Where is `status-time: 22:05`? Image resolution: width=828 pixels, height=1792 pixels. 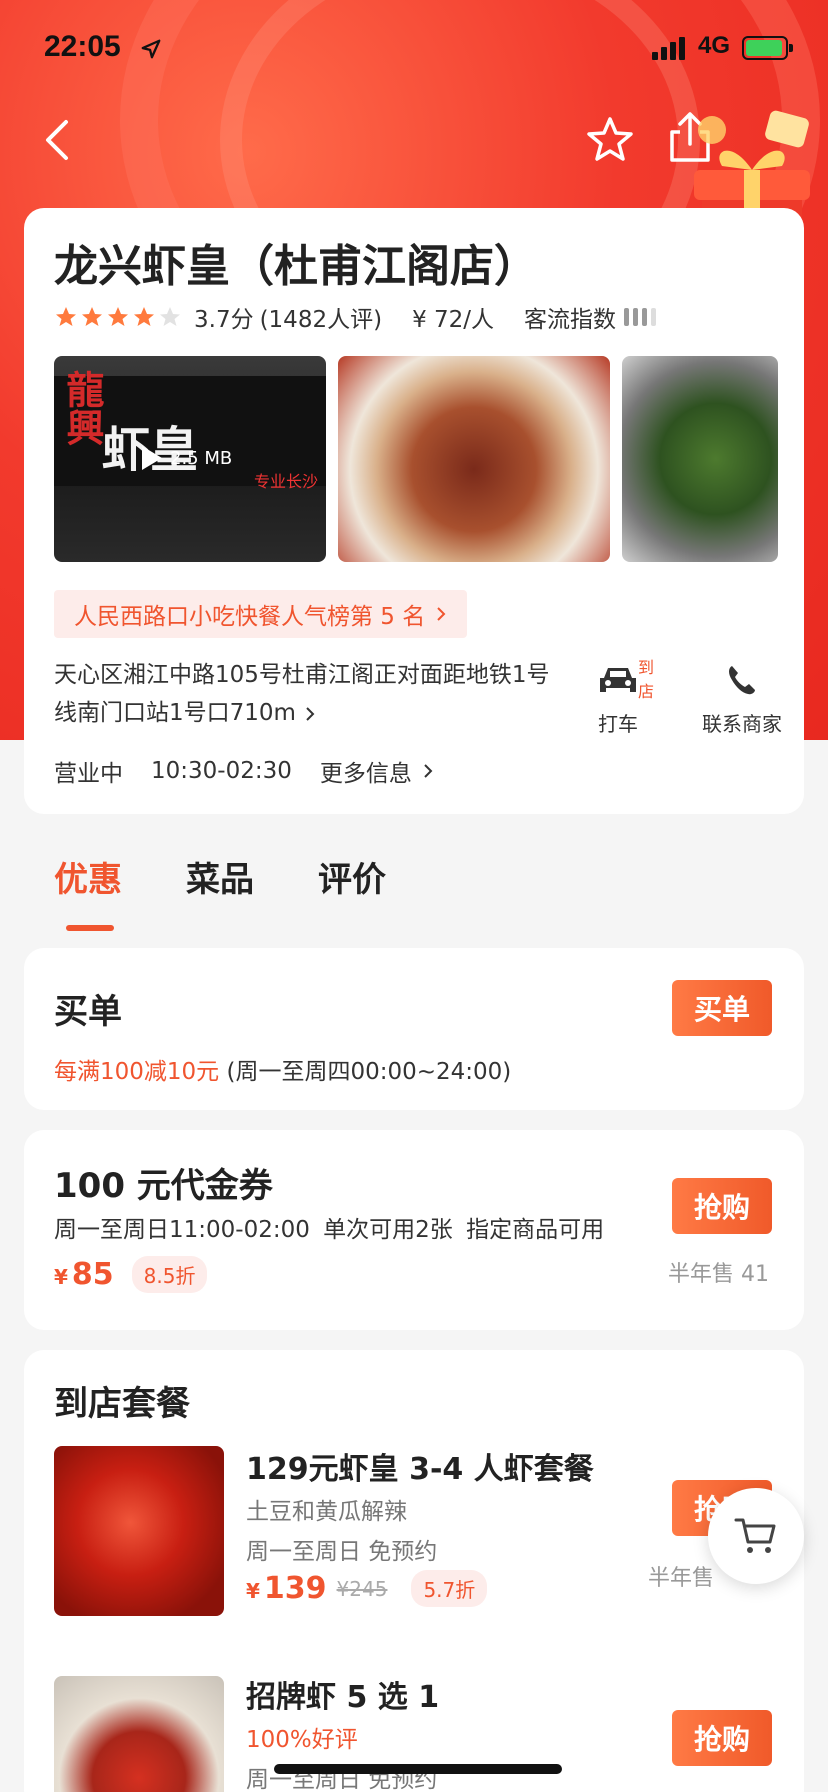
status-time: 22:05 is located at coordinates (82, 46).